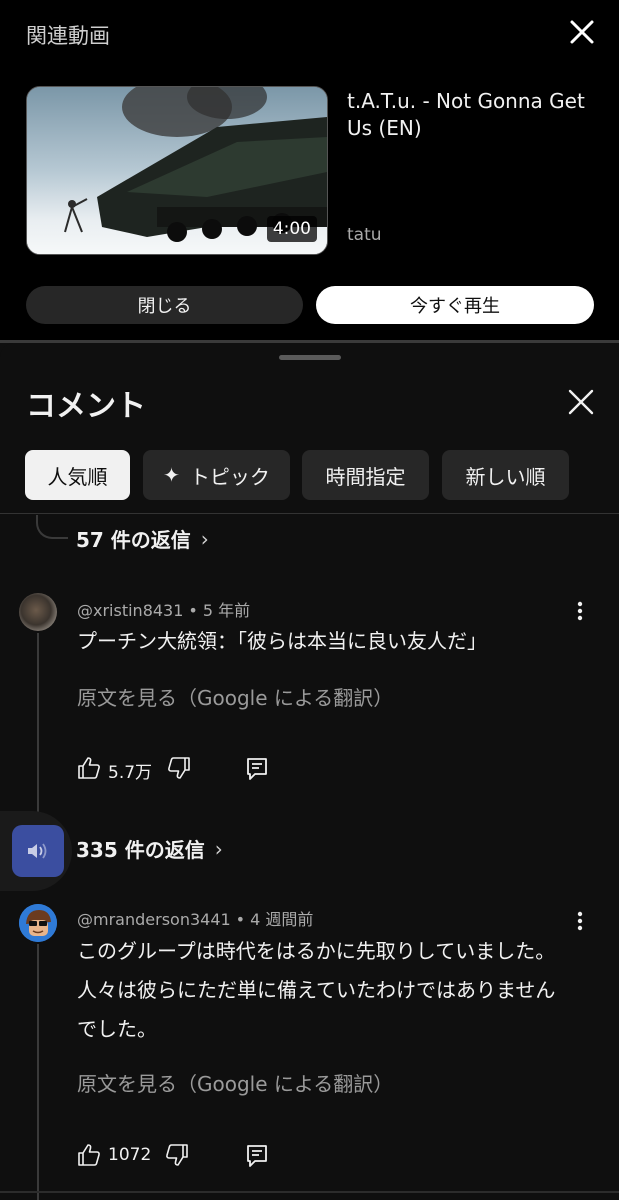 Image resolution: width=619 pixels, height=1200 pixels. I want to click on drag-handle, so click(310, 357).